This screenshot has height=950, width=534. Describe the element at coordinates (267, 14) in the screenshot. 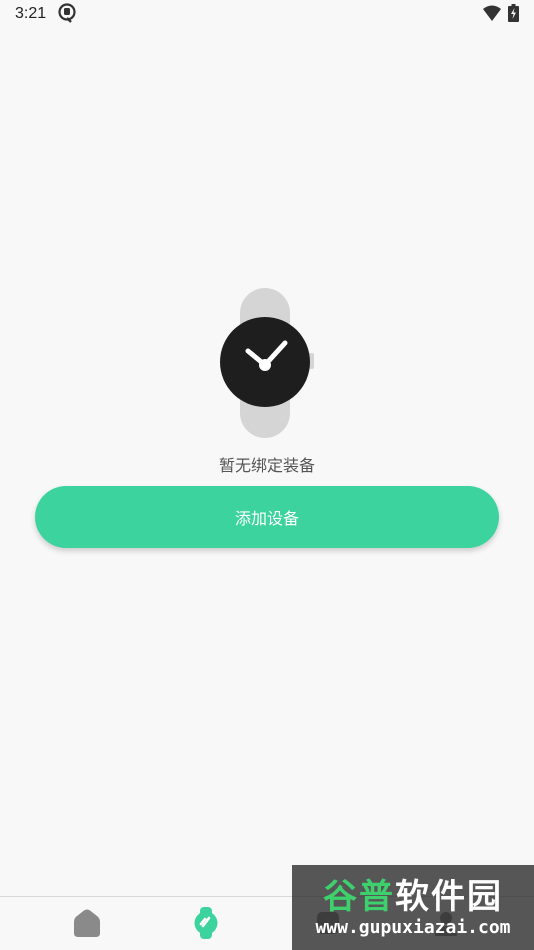

I see `status-bar: 3:21` at that location.